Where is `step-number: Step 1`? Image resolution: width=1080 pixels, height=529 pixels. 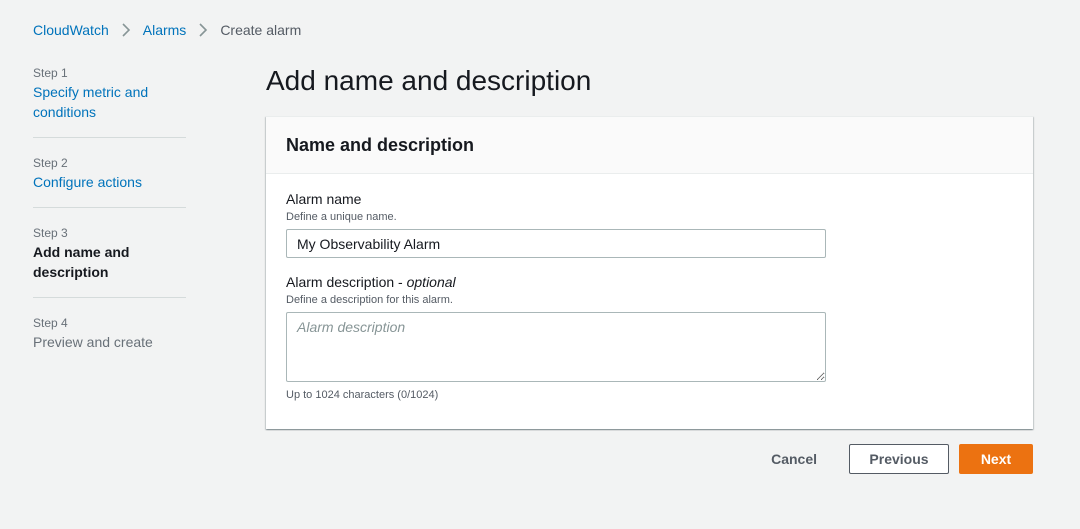 step-number: Step 1 is located at coordinates (50, 73).